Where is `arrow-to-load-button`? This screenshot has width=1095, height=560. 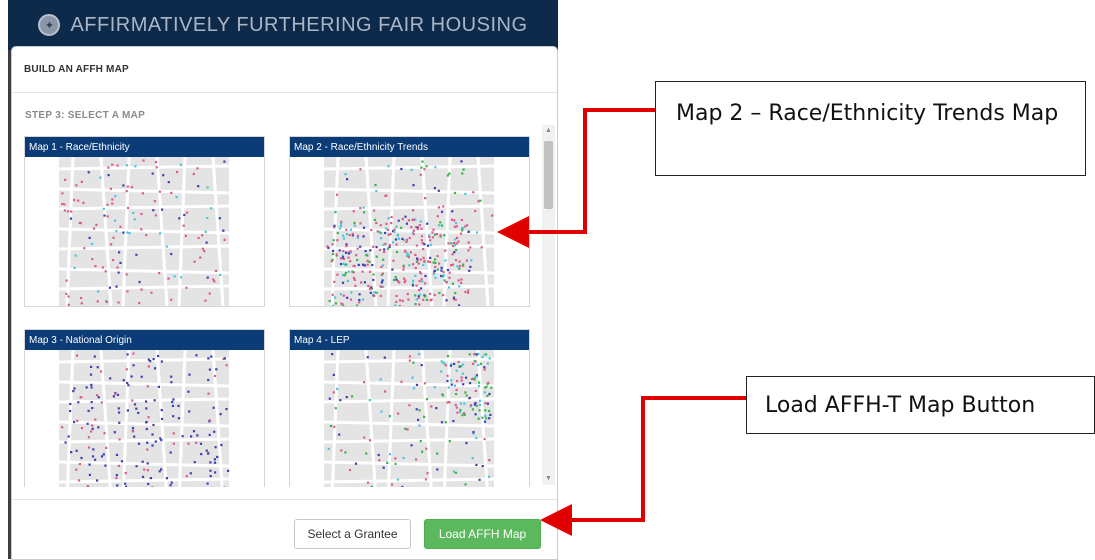
arrow-to-load-button is located at coordinates (643, 466).